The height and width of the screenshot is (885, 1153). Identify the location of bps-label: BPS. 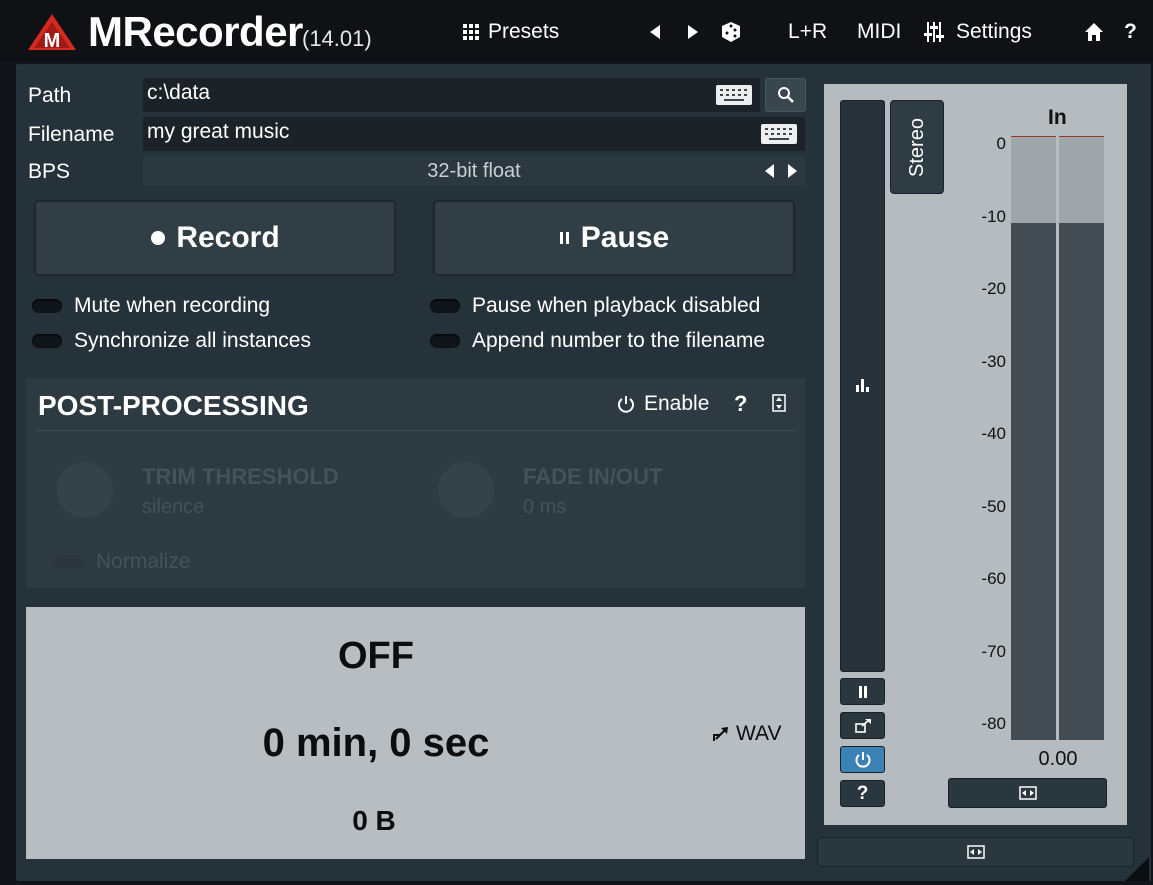
(49, 171).